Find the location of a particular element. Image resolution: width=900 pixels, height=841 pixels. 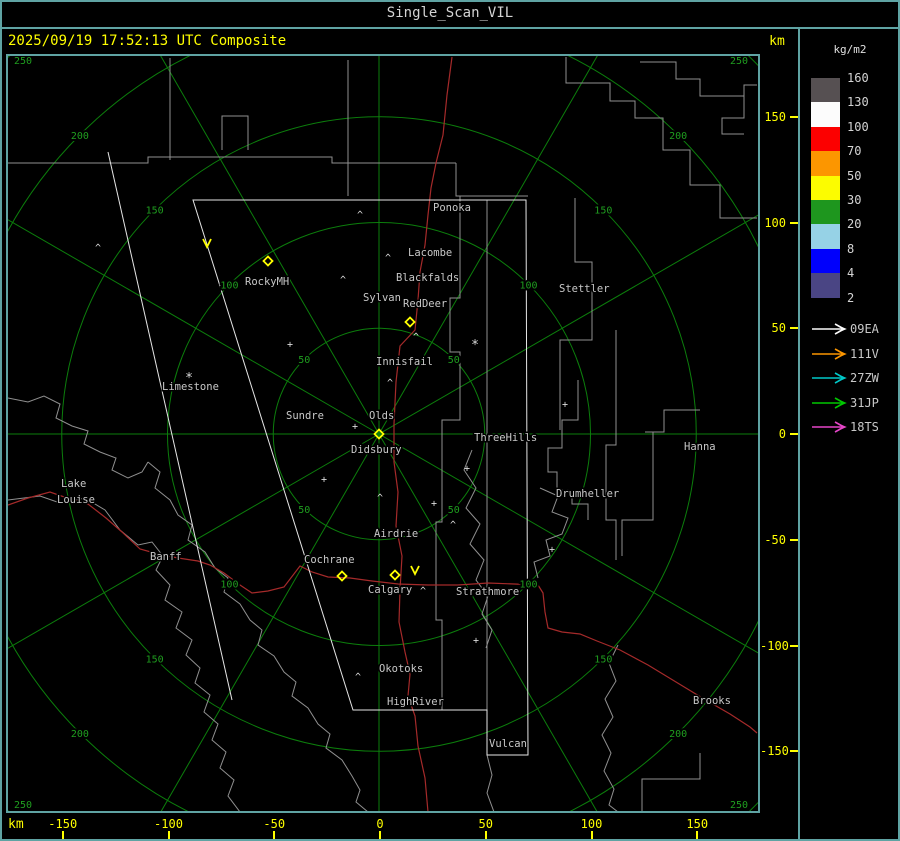

city-label: Drumheller is located at coordinates (587, 494).